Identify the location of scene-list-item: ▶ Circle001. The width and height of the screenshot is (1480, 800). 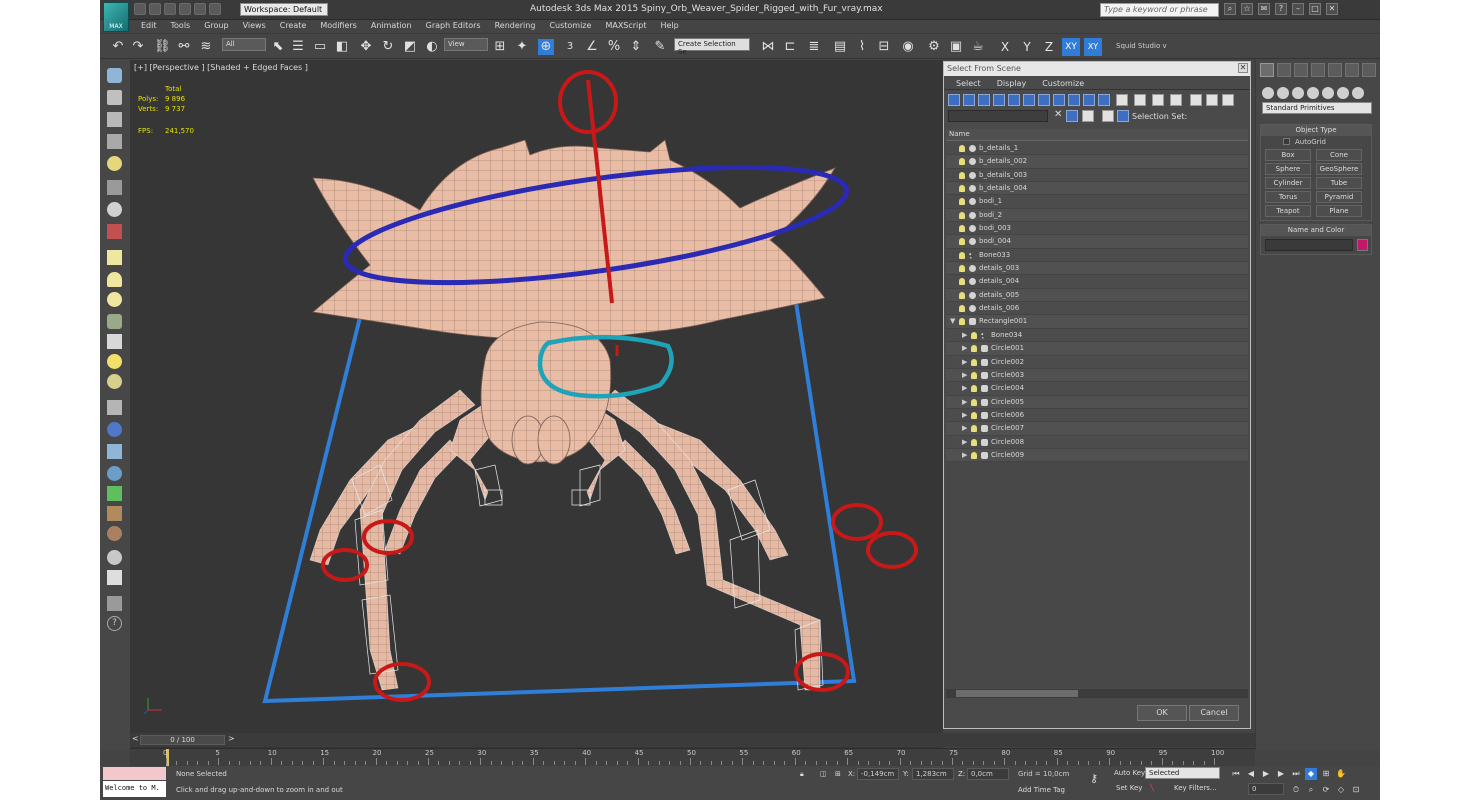
(1097, 349).